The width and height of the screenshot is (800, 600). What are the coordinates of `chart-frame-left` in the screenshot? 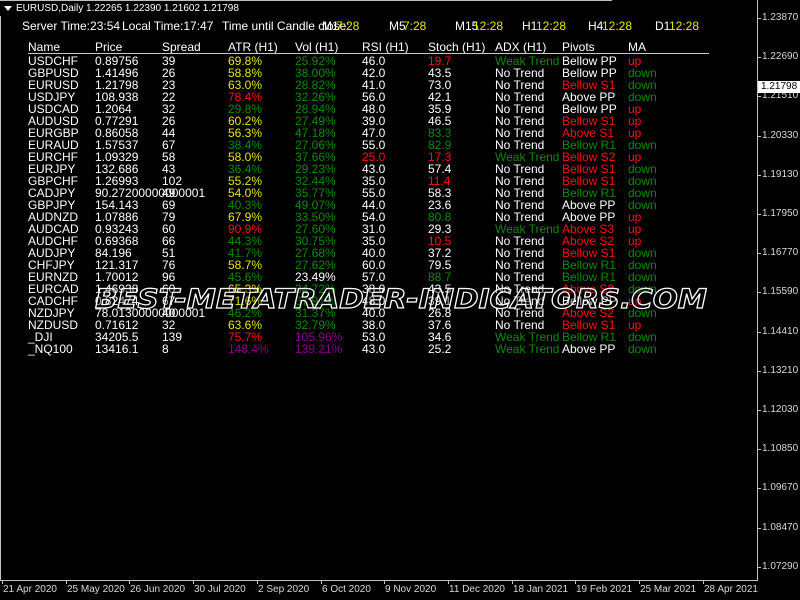 It's located at (0, 298).